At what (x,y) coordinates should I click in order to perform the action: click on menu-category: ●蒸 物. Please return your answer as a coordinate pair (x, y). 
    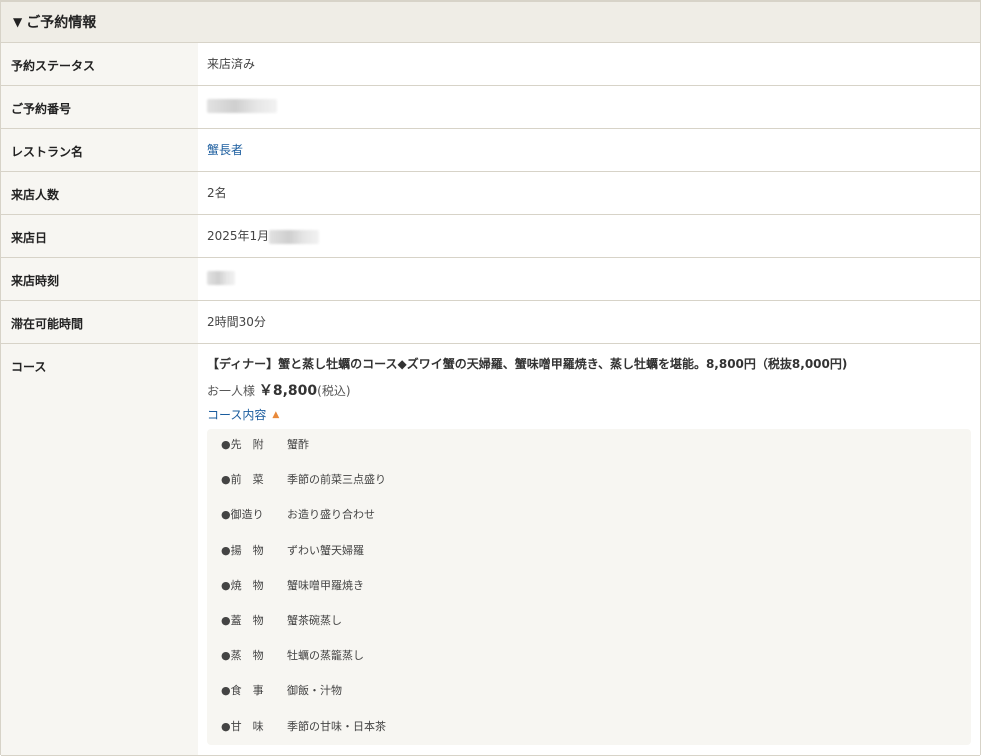
    Looking at the image, I should click on (242, 656).